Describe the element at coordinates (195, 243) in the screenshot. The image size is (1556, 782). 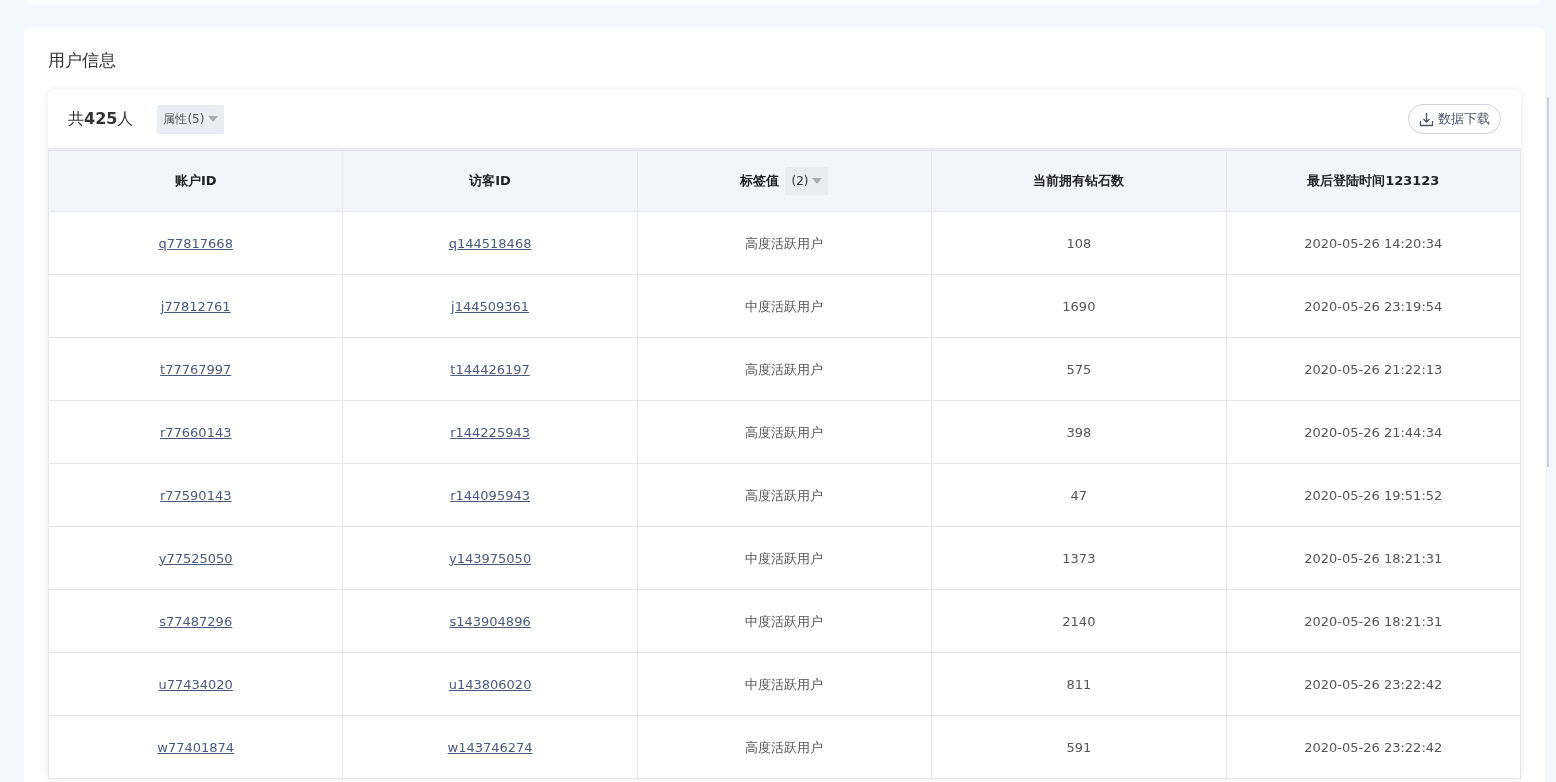
I see `account-id-link: q77817668` at that location.